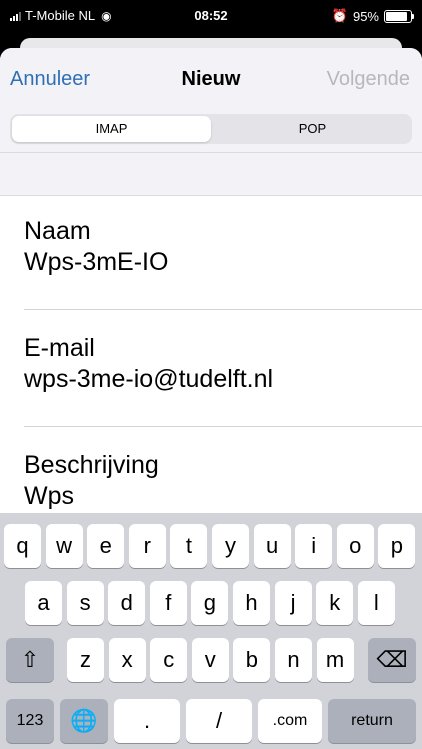  What do you see at coordinates (59, 348) in the screenshot?
I see `email-label: E-mail` at bounding box center [59, 348].